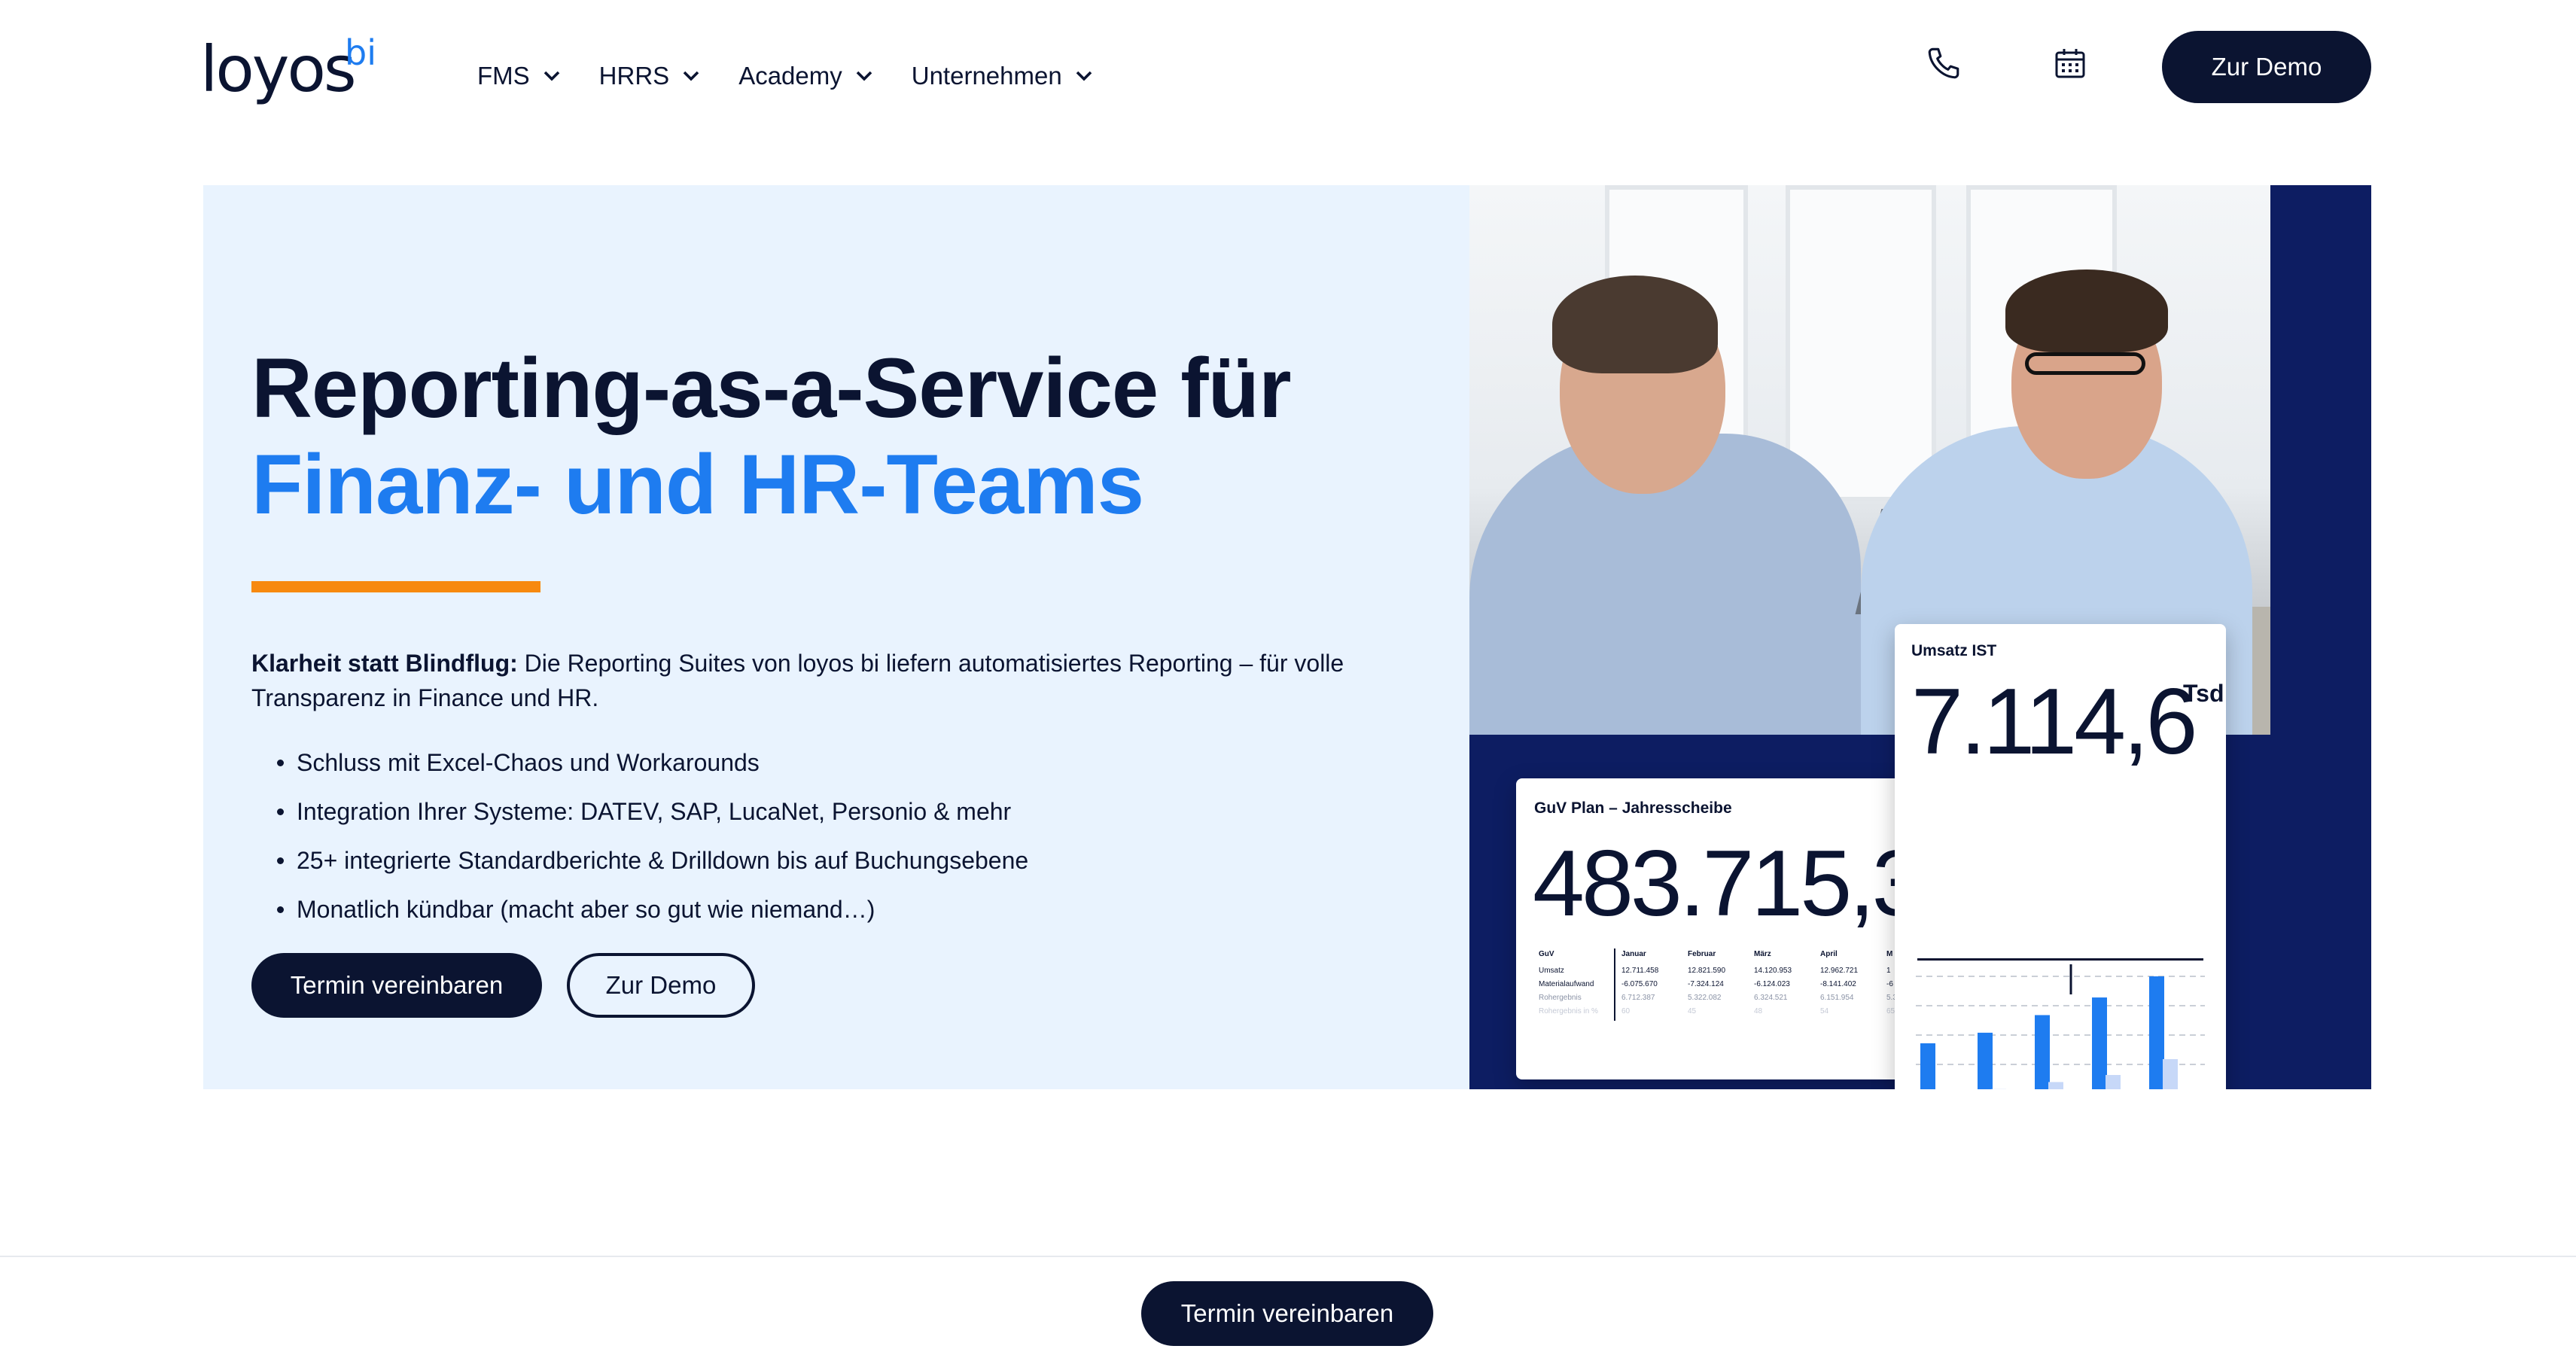 The width and height of the screenshot is (2576, 1358). What do you see at coordinates (1954, 651) in the screenshot?
I see `umsatz-card-label: Umsatz IST` at bounding box center [1954, 651].